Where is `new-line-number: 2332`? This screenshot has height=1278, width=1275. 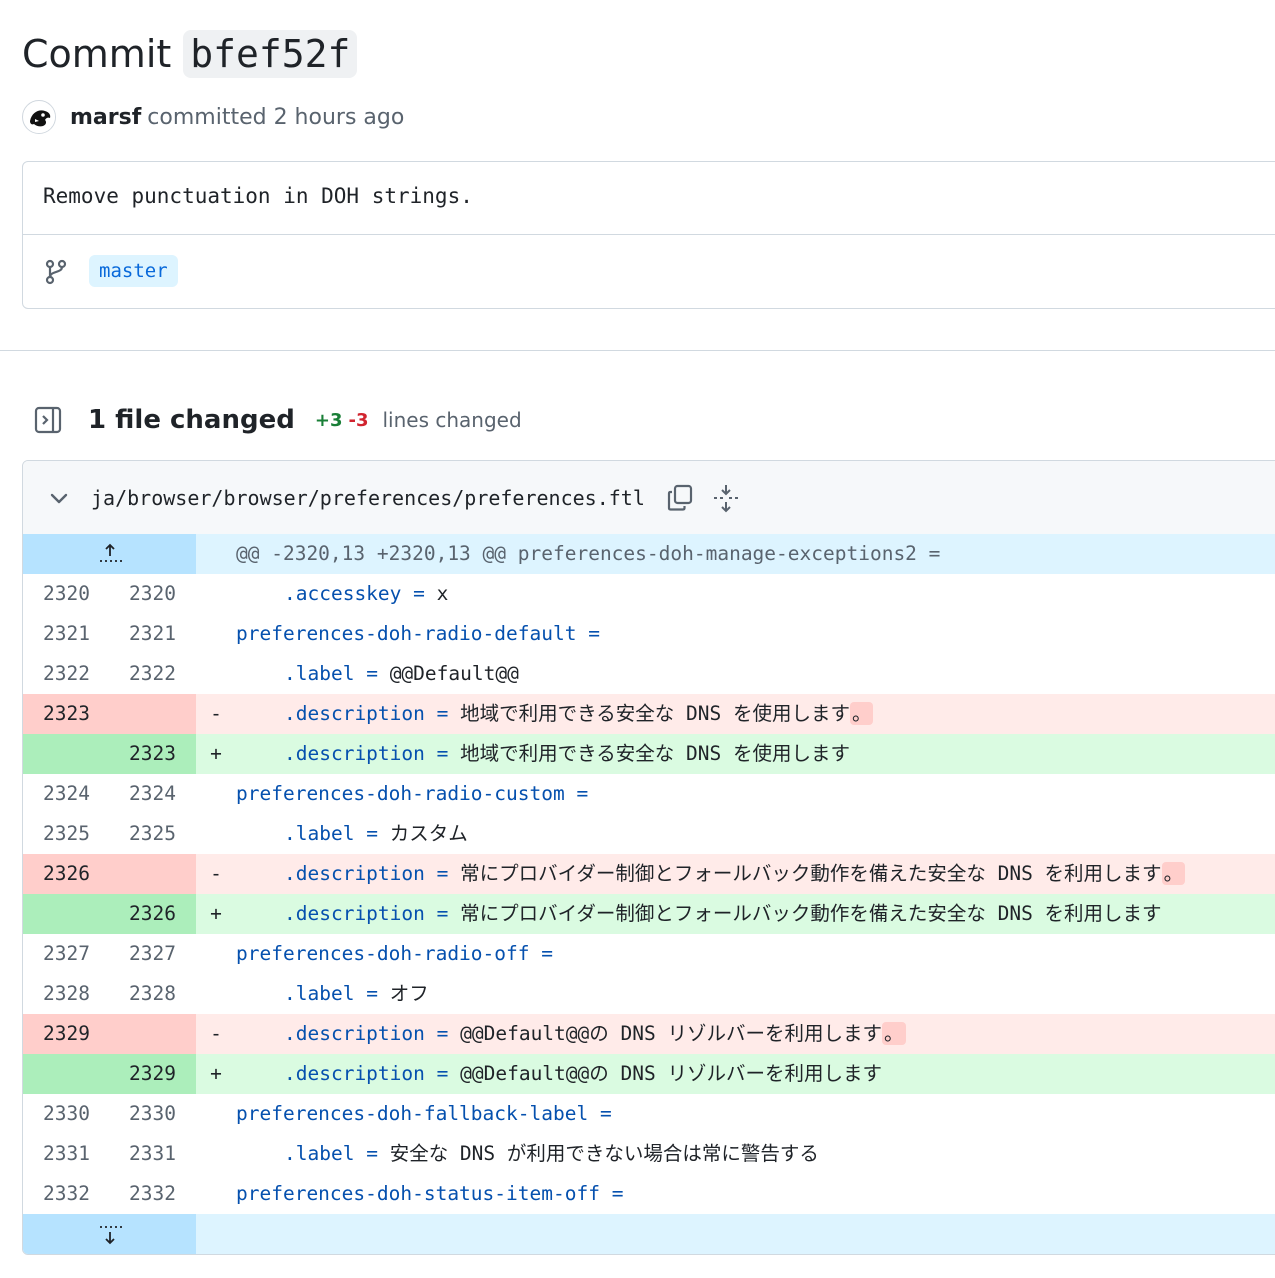 new-line-number: 2332 is located at coordinates (153, 1194).